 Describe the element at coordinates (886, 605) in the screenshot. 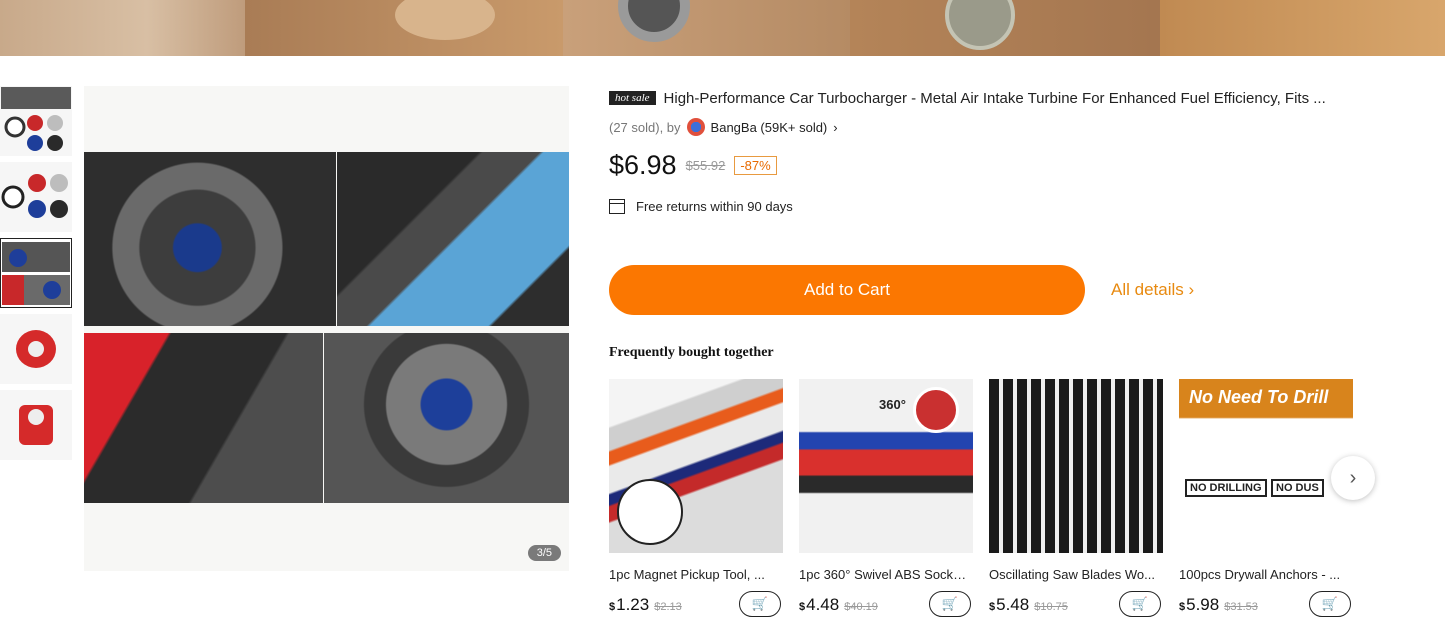

I see `product-price-row: $ 4.48 $40.19 🛒` at that location.